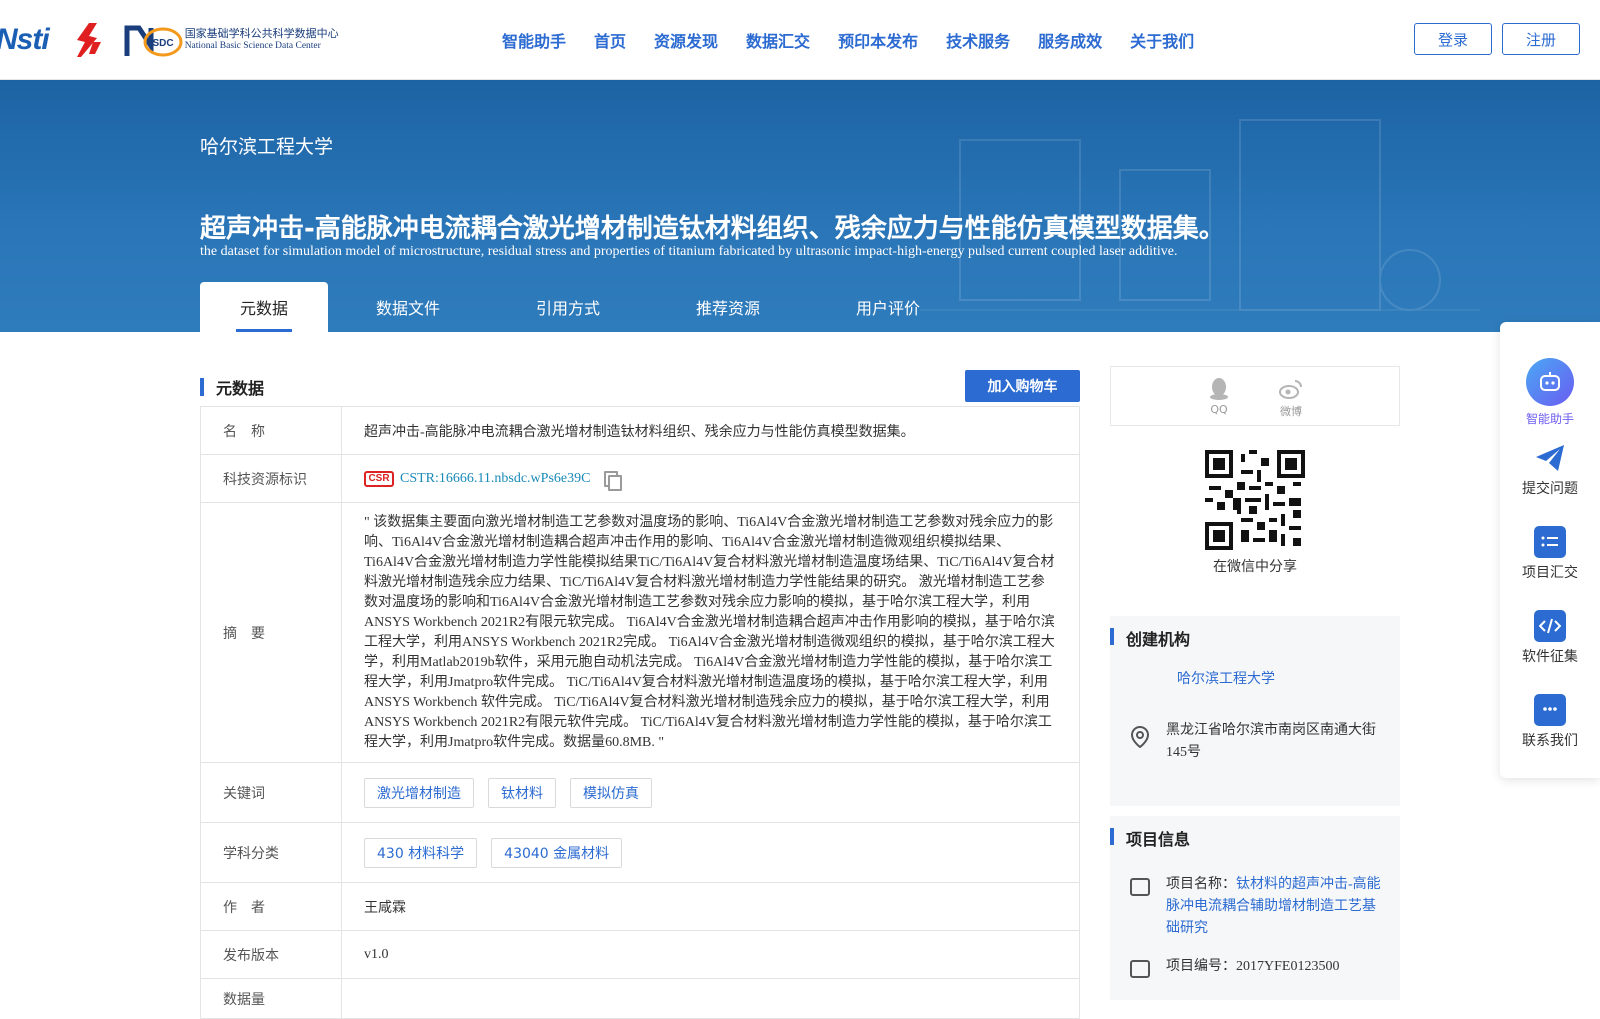 This screenshot has width=1600, height=1019. I want to click on float-project-submit: 项目汇交, so click(1550, 554).